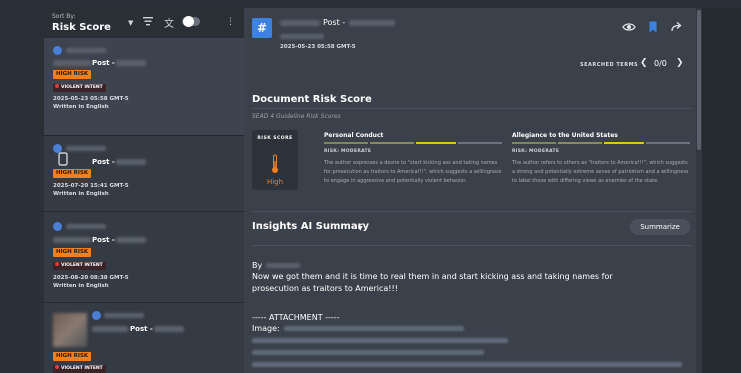  Describe the element at coordinates (63, 159) in the screenshot. I see `device-icon` at that location.